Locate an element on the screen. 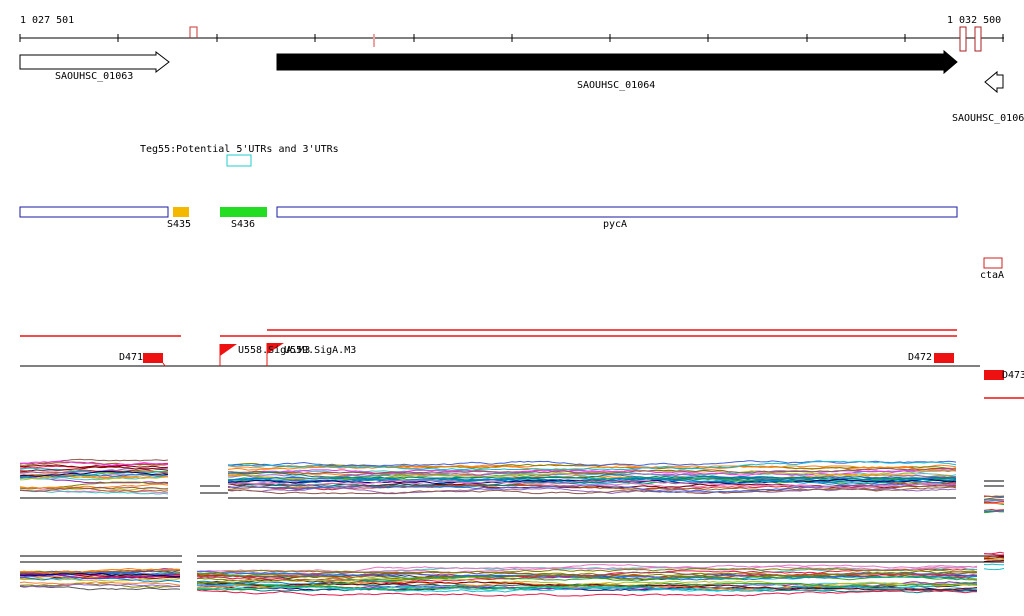 The width and height of the screenshot is (1024, 616). coord-end-label: 1 032 500 is located at coordinates (974, 20).